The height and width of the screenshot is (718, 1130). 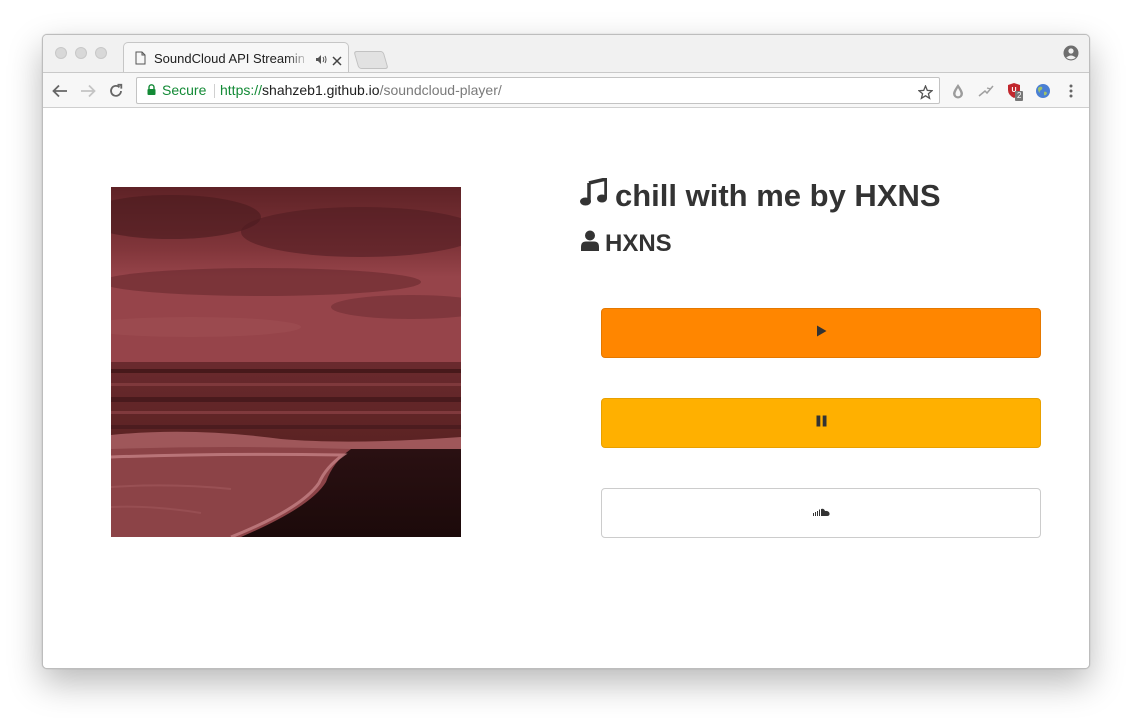 What do you see at coordinates (1071, 91) in the screenshot?
I see `menu-icon` at bounding box center [1071, 91].